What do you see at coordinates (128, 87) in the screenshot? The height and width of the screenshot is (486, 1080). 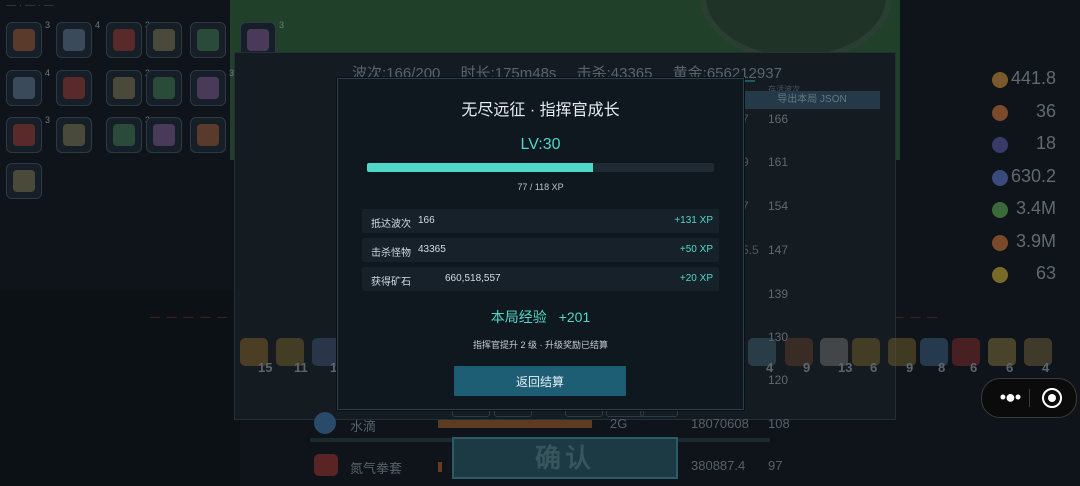 I see `inventory-slot: 2` at bounding box center [128, 87].